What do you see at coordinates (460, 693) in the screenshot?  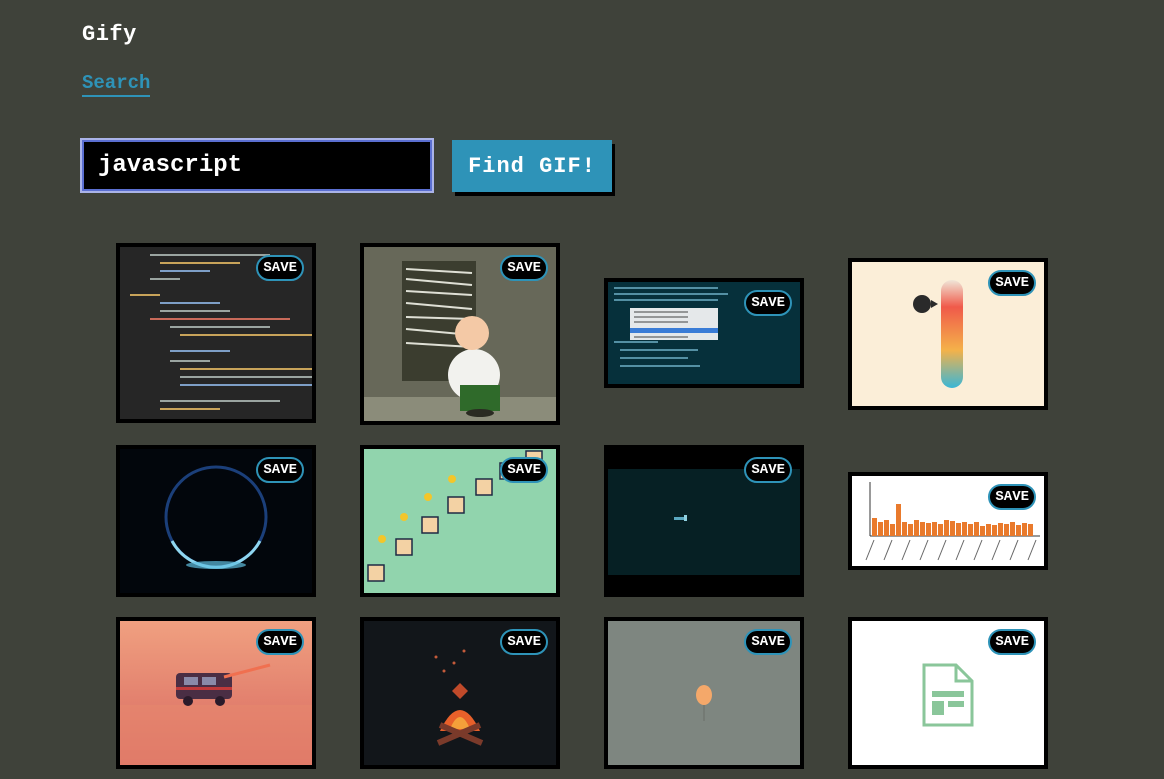 I see `gif-result-campfire: SAVE` at bounding box center [460, 693].